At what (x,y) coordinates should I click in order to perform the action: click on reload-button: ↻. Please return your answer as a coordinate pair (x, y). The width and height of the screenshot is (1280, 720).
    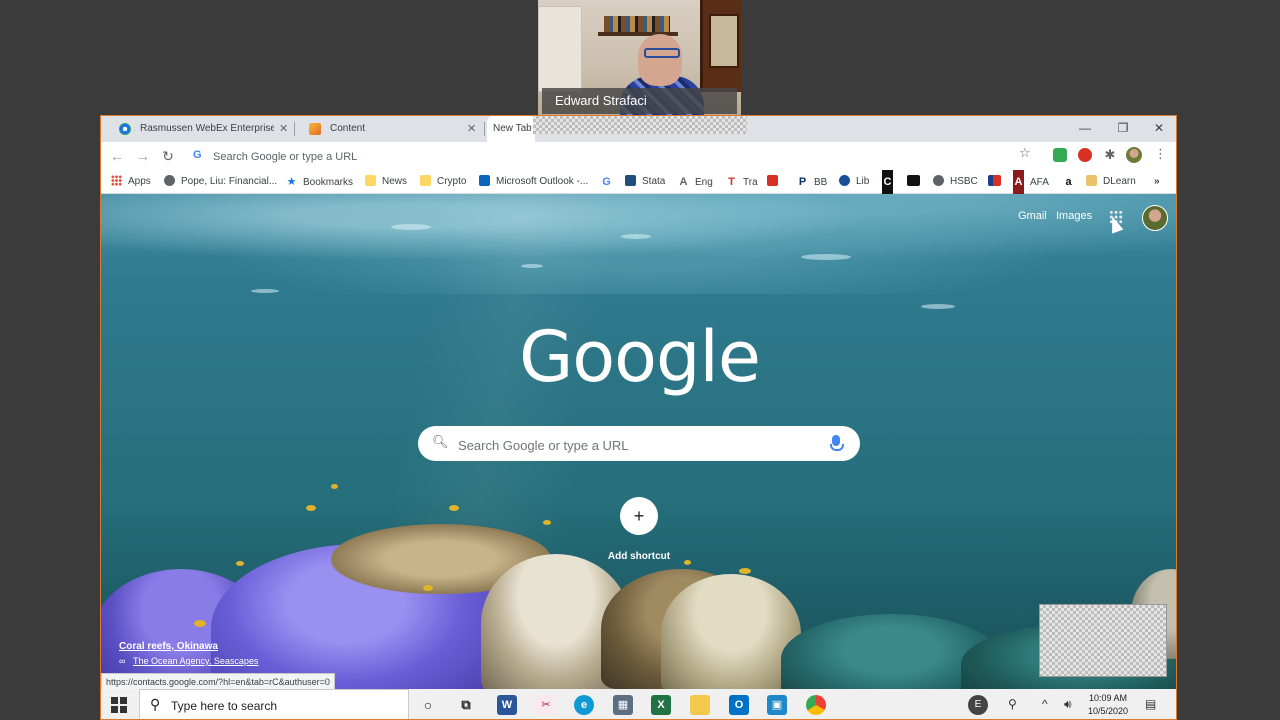
    Looking at the image, I should click on (168, 156).